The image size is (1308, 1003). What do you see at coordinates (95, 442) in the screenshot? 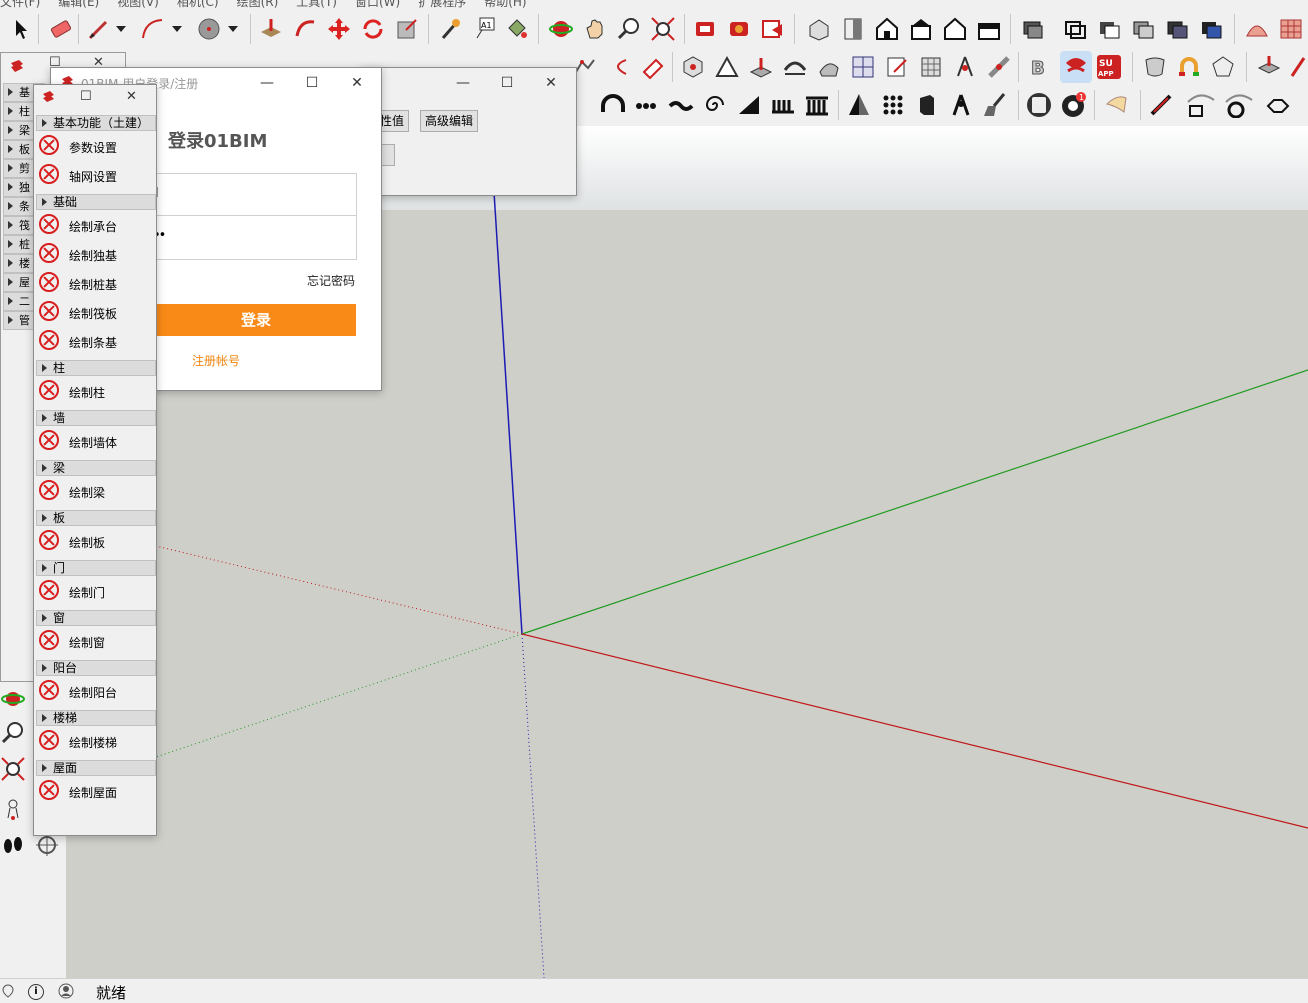
I see `function-item: 绘制墙体` at bounding box center [95, 442].